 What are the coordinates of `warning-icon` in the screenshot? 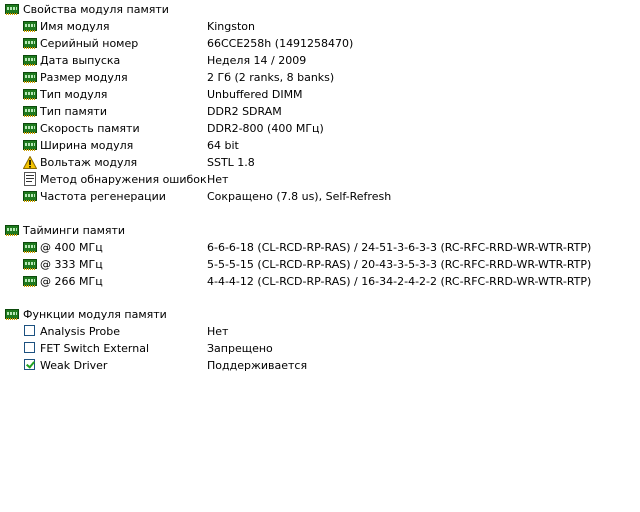 It's located at (30, 162).